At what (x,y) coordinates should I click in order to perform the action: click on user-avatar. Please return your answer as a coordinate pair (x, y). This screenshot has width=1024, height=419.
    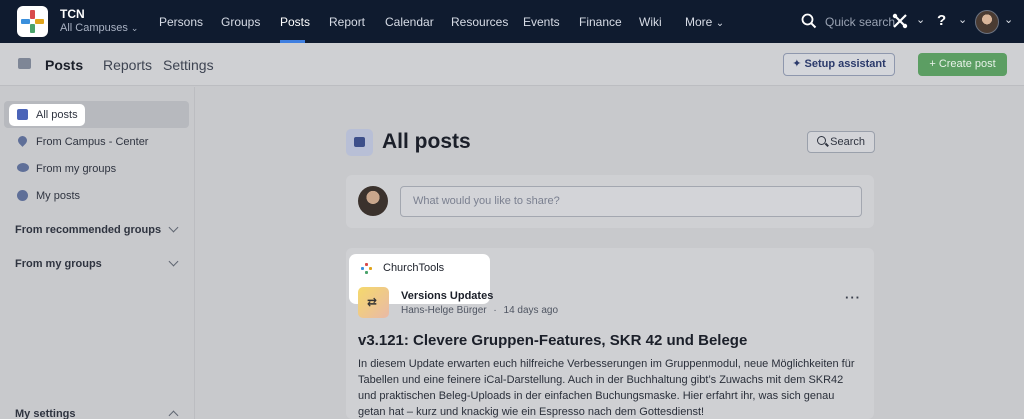
    Looking at the image, I should click on (987, 22).